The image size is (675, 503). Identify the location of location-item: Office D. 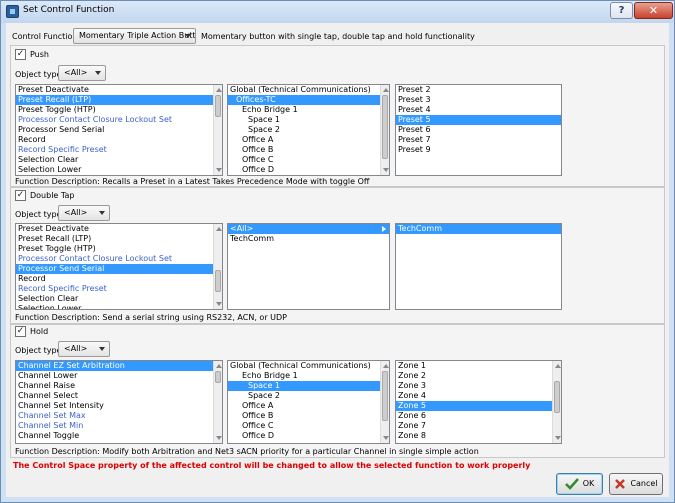
(308, 170).